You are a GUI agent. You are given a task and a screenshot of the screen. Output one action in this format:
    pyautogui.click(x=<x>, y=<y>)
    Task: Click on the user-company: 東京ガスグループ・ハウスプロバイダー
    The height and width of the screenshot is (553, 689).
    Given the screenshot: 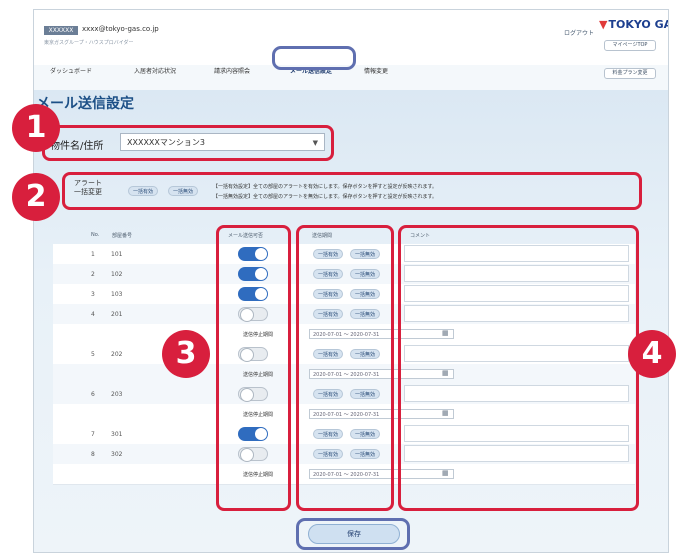 What is the action you would take?
    pyautogui.click(x=89, y=43)
    